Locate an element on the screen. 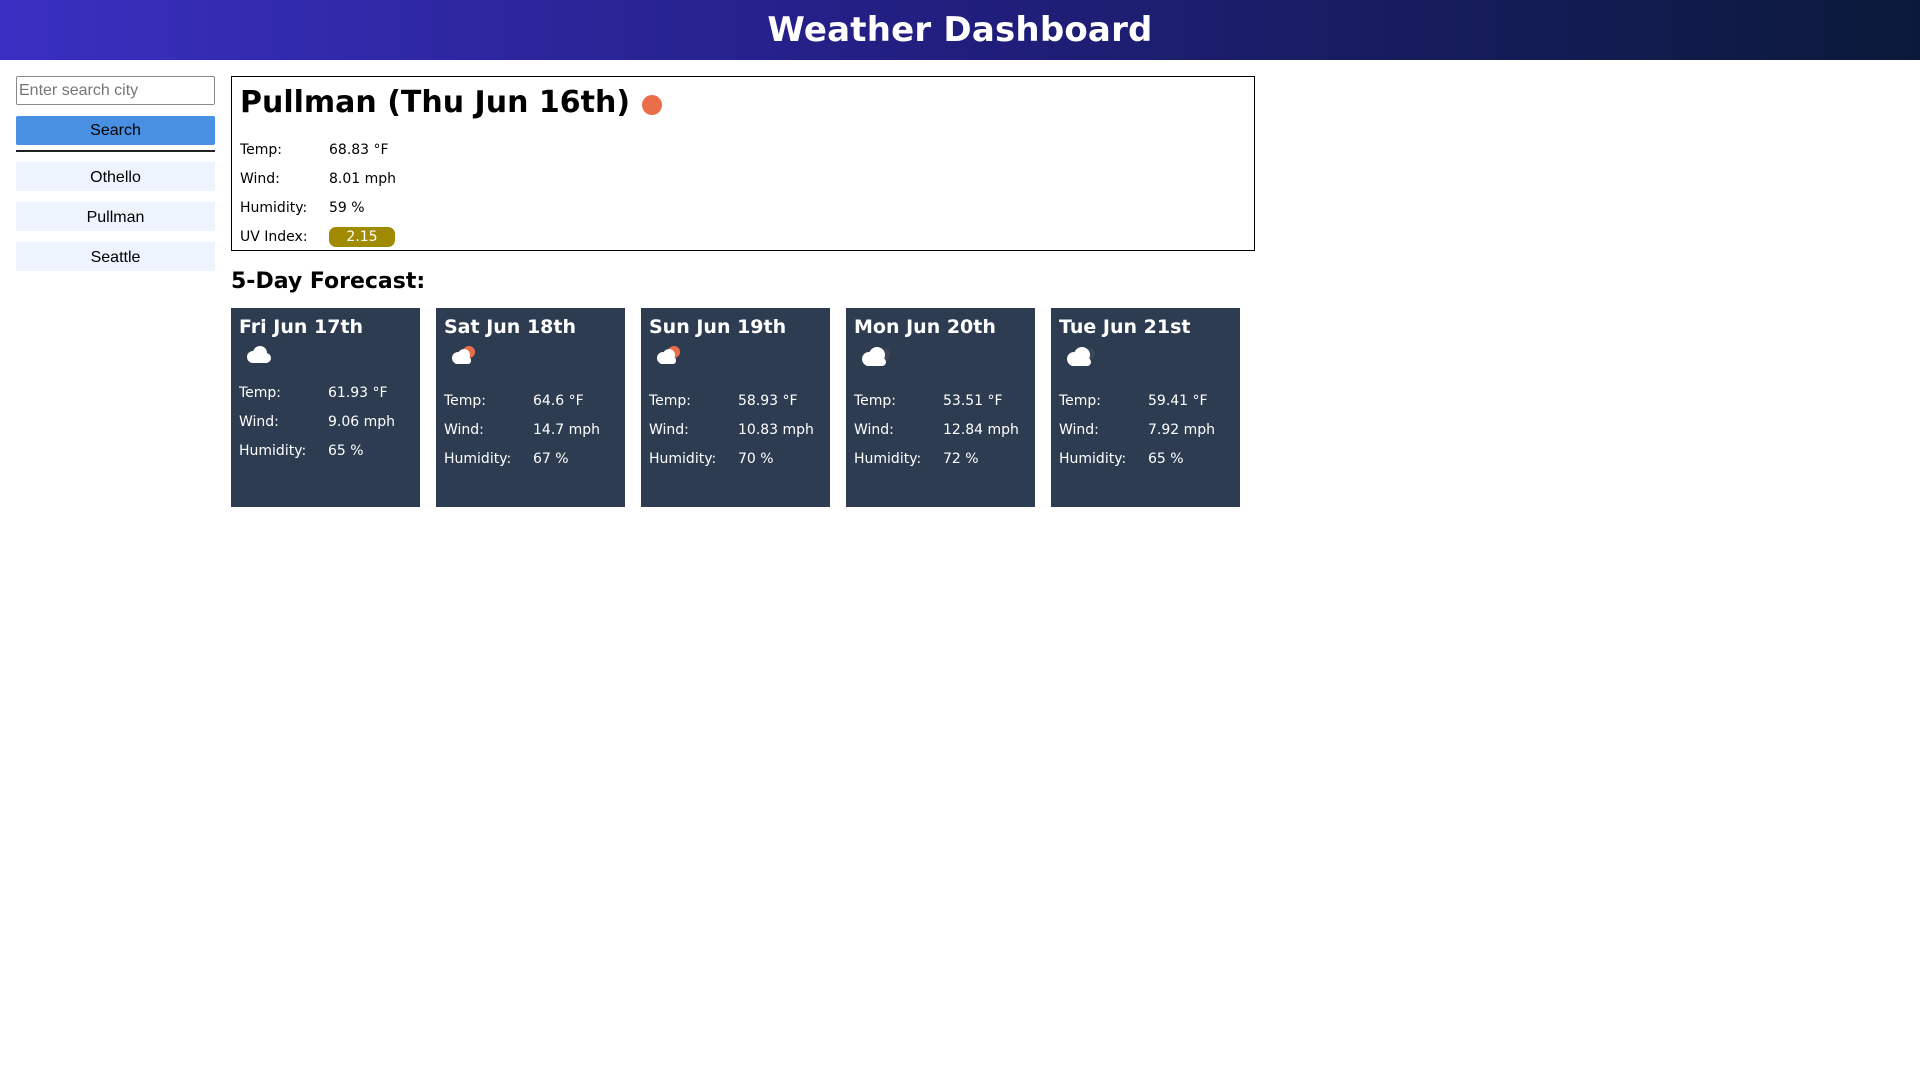 The height and width of the screenshot is (1080, 1920). forecast-date: Mon Jun 20th is located at coordinates (925, 327).